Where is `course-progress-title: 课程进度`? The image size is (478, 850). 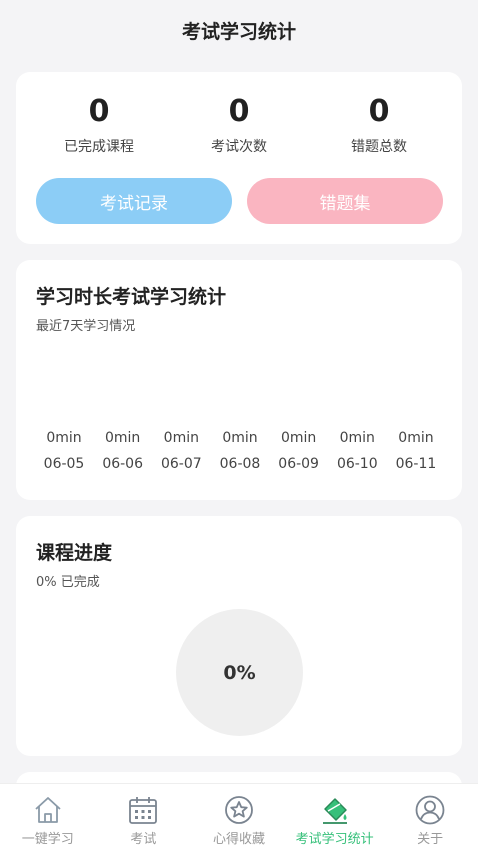 course-progress-title: 课程进度 is located at coordinates (74, 553).